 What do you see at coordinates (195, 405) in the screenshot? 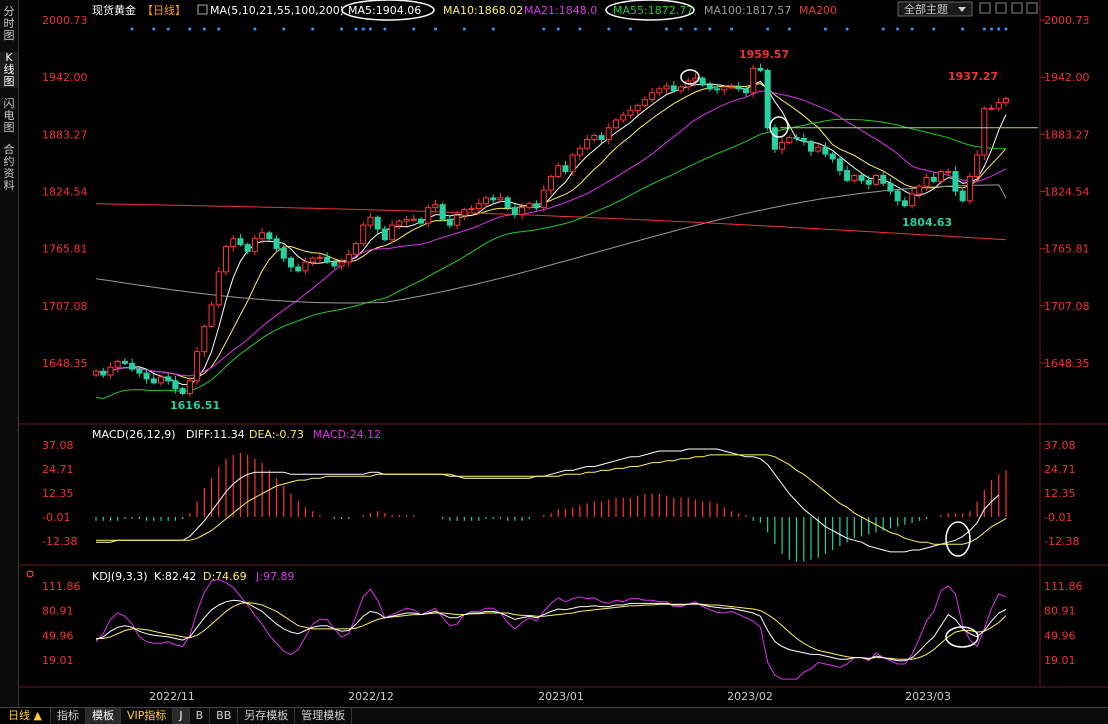
I see `low-label: 1616.51` at bounding box center [195, 405].